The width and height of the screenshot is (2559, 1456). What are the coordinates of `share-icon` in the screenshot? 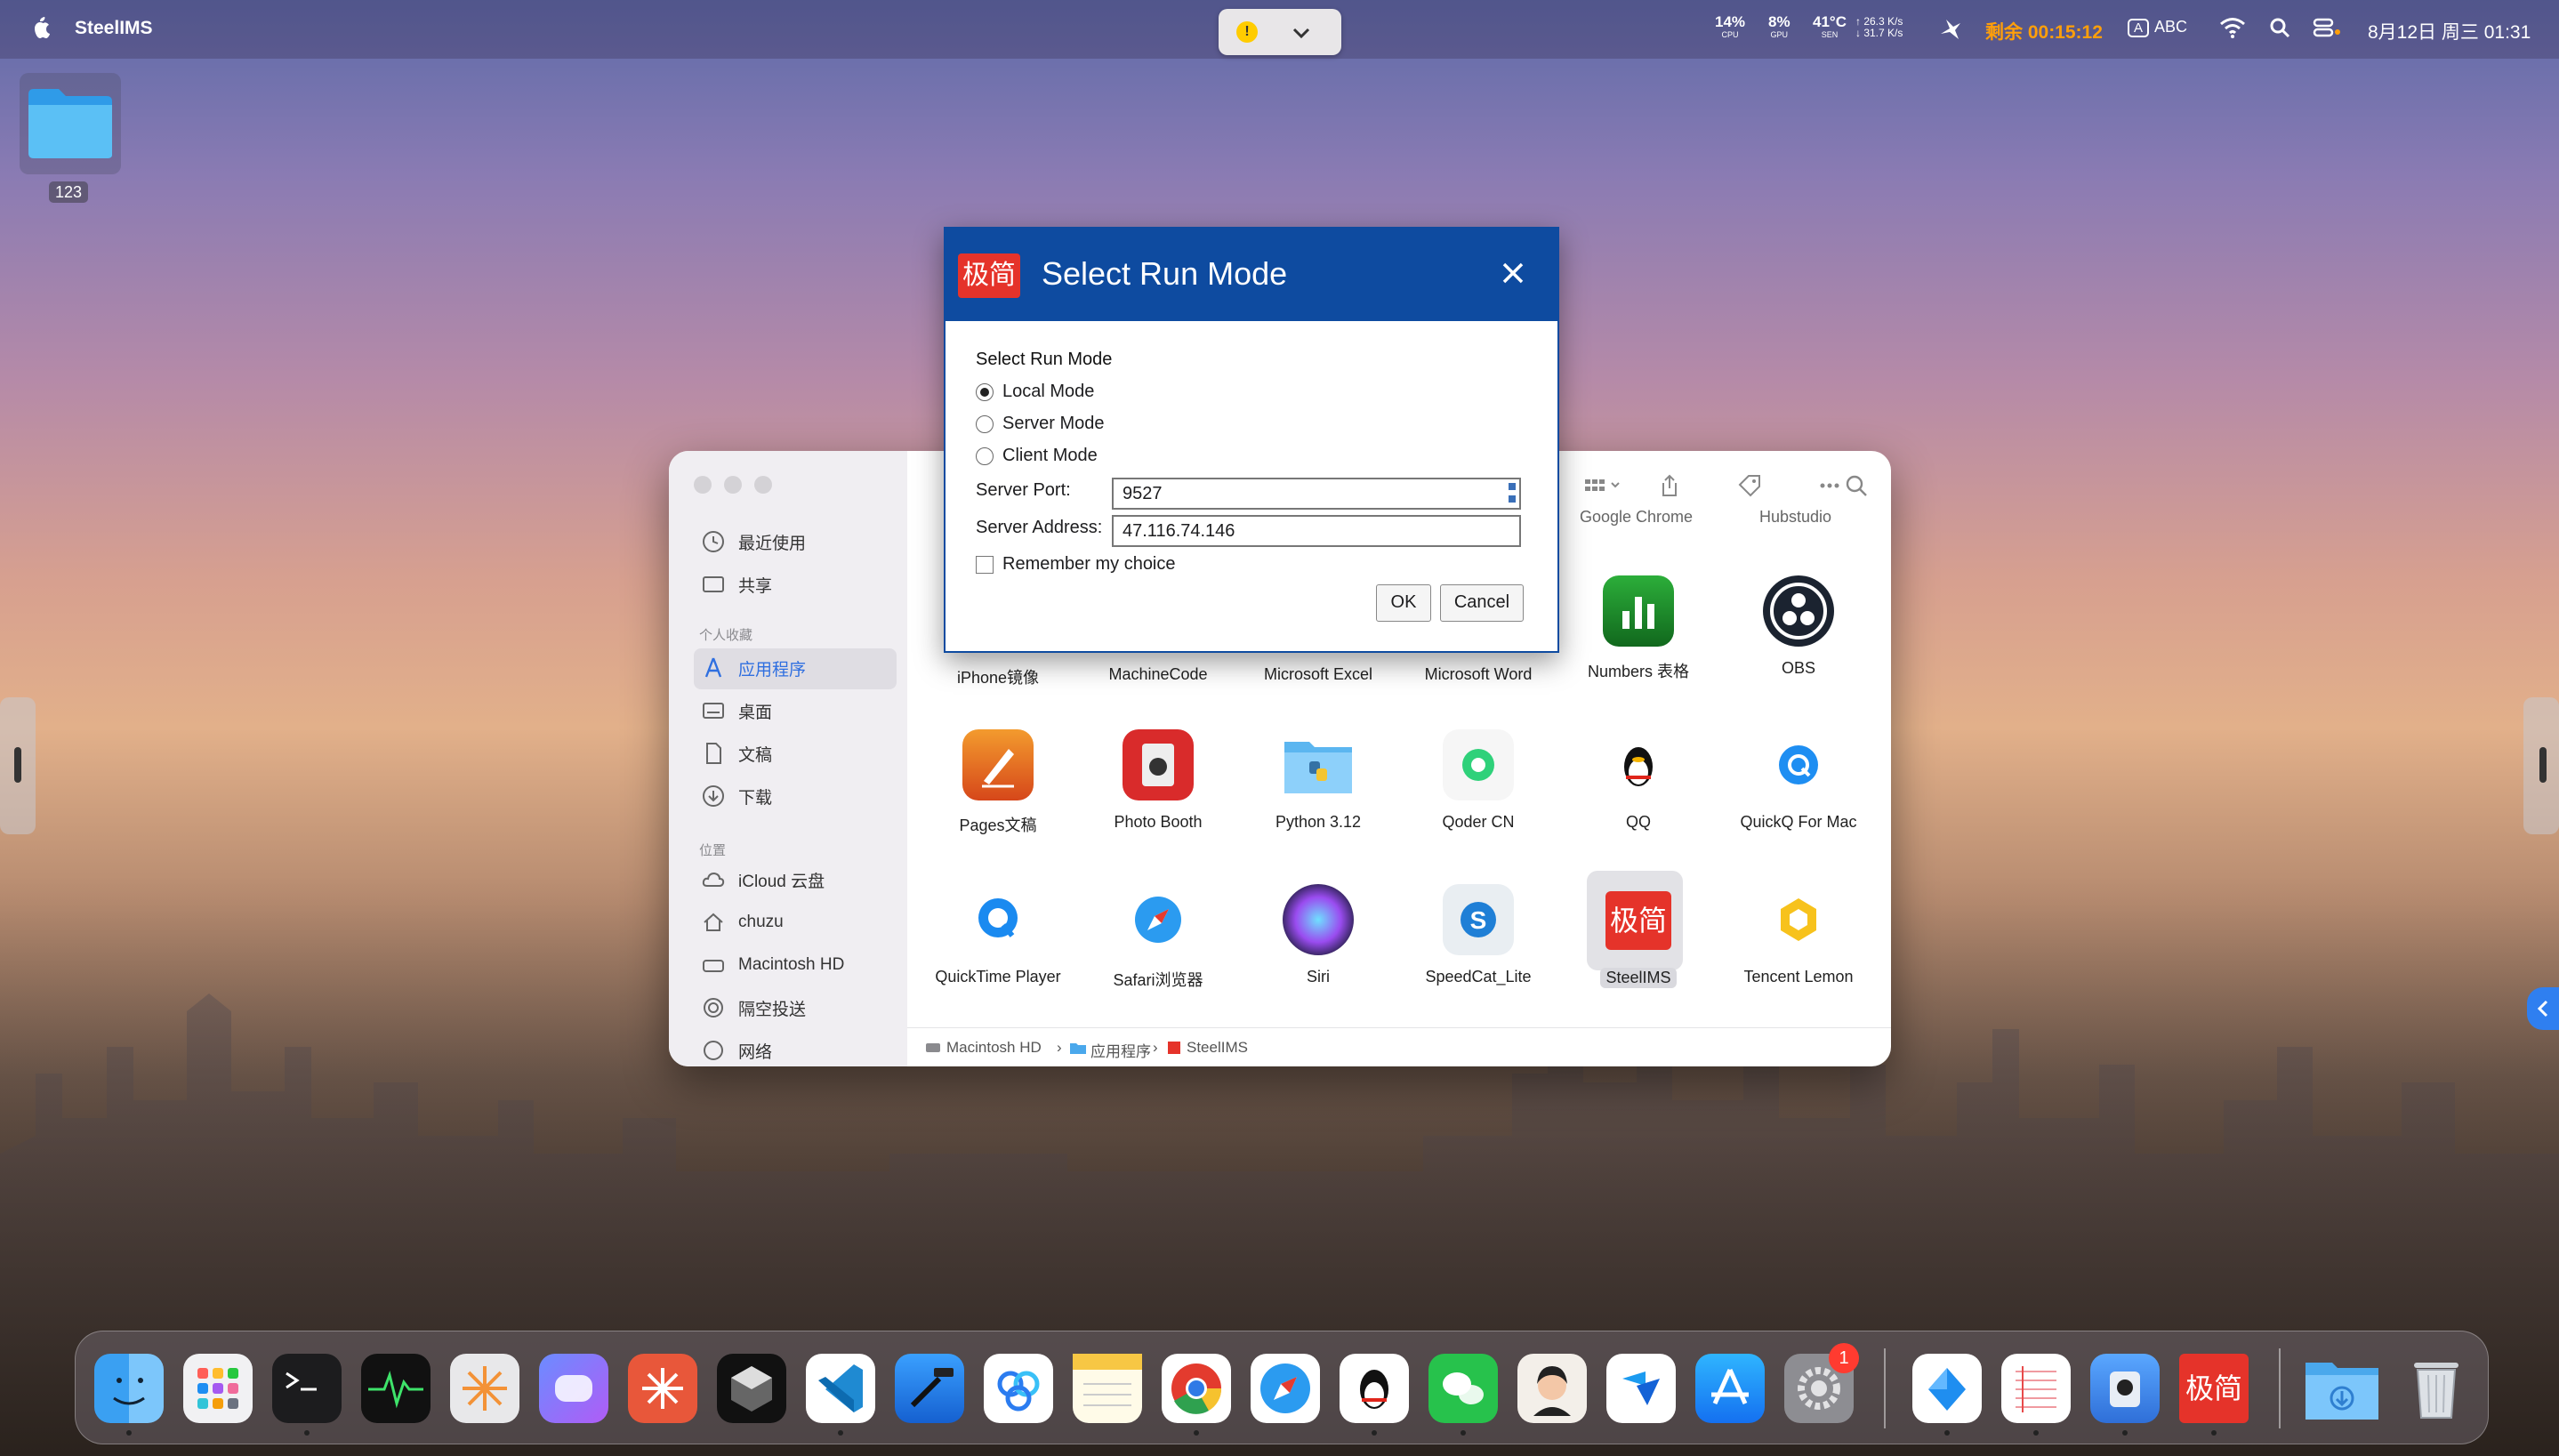 It's located at (1669, 485).